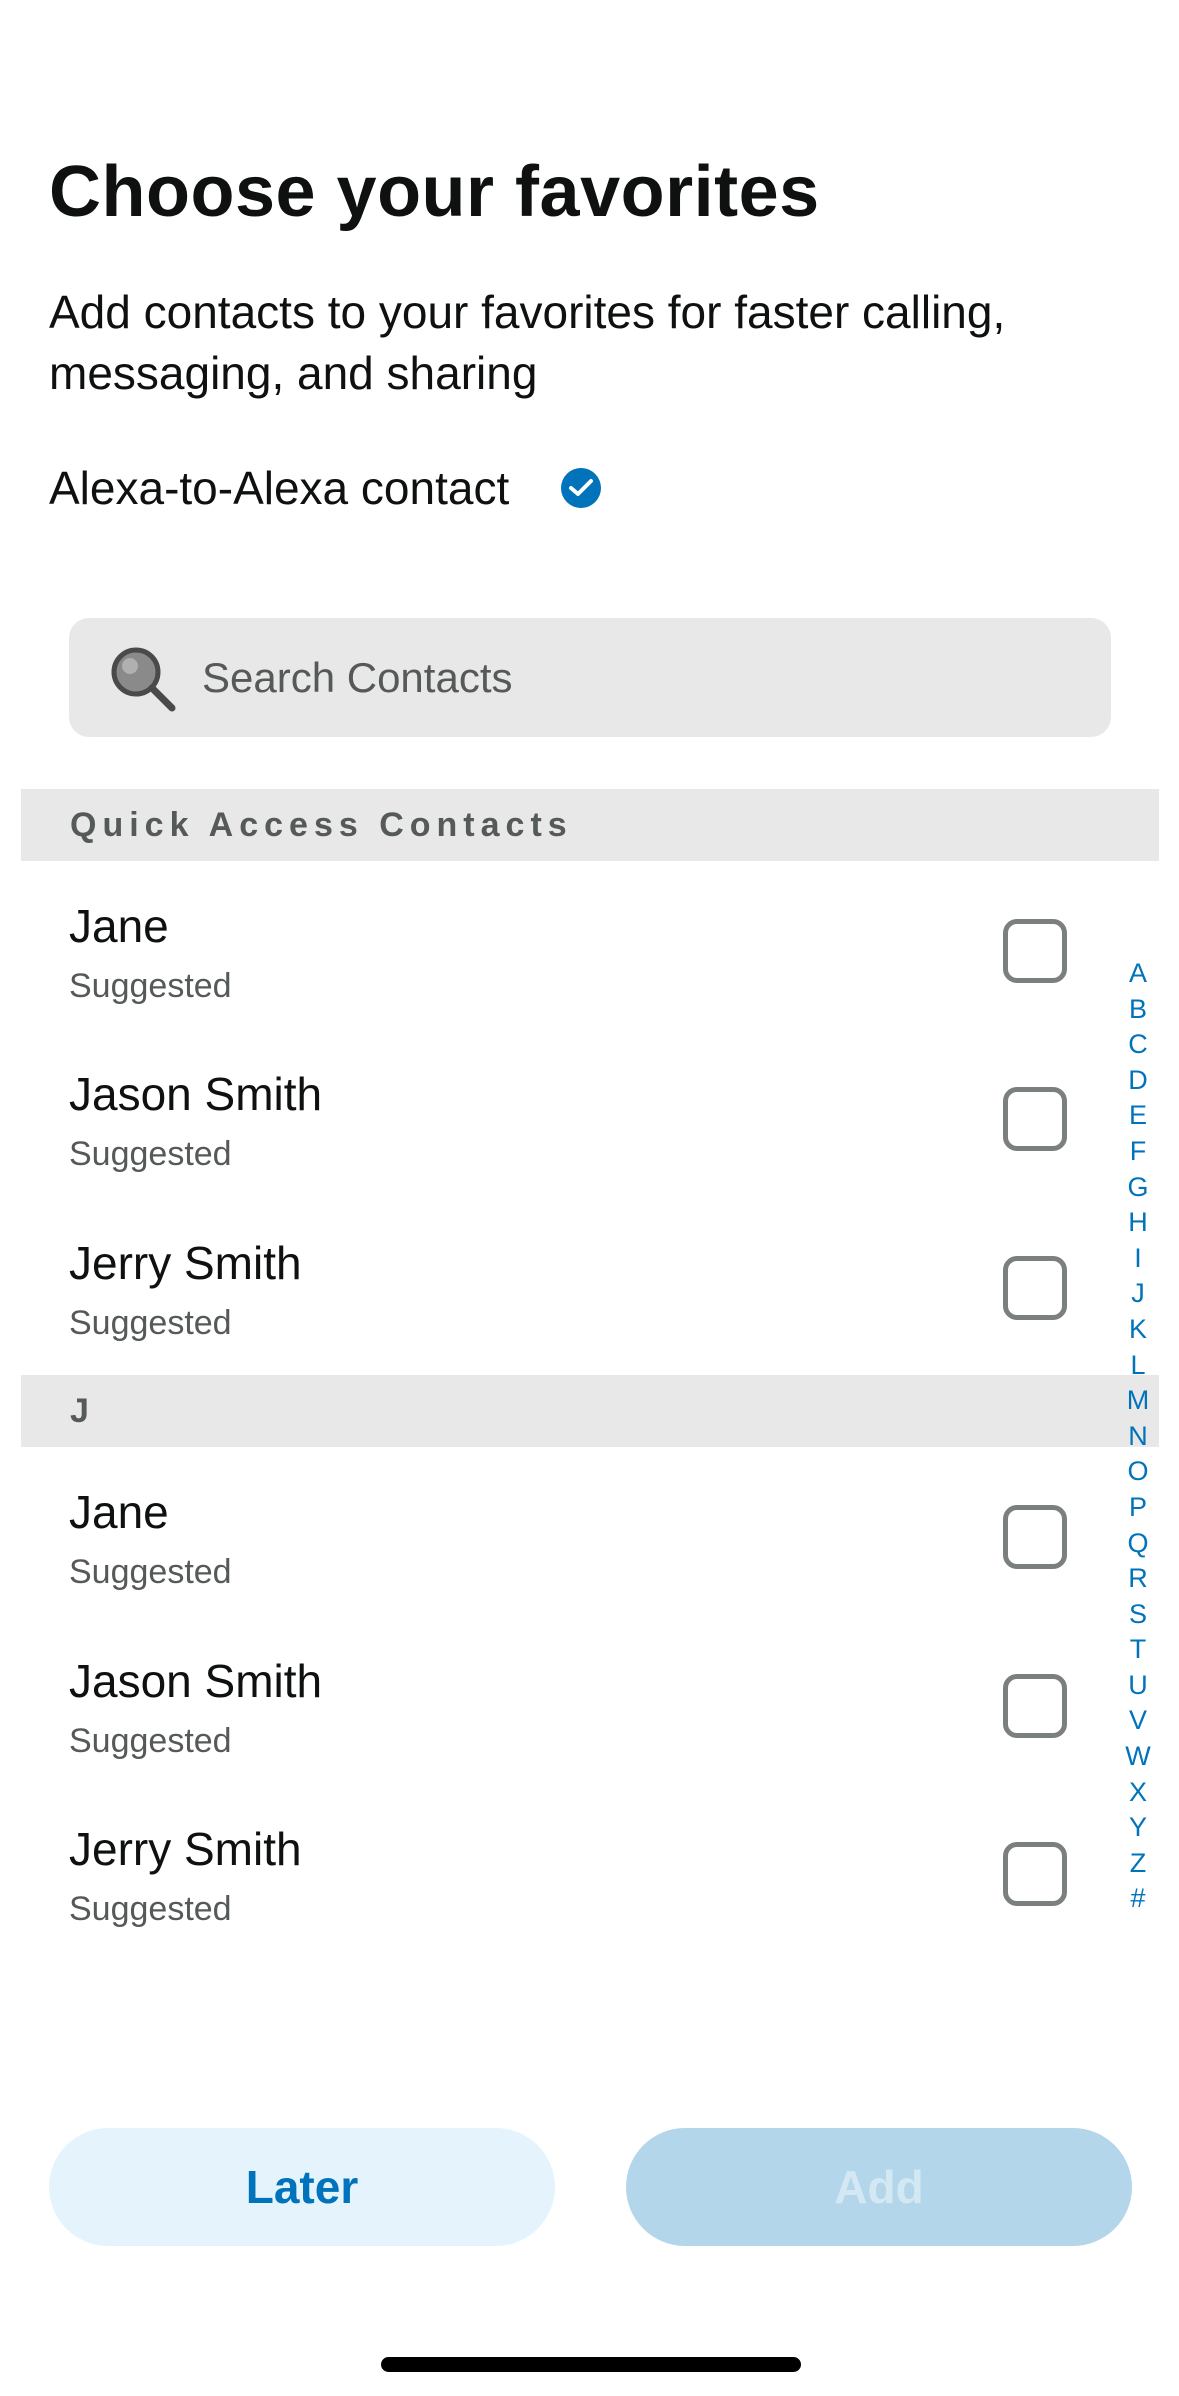 The width and height of the screenshot is (1179, 2396). What do you see at coordinates (1137, 1544) in the screenshot?
I see `alpha-index-letter: Q` at bounding box center [1137, 1544].